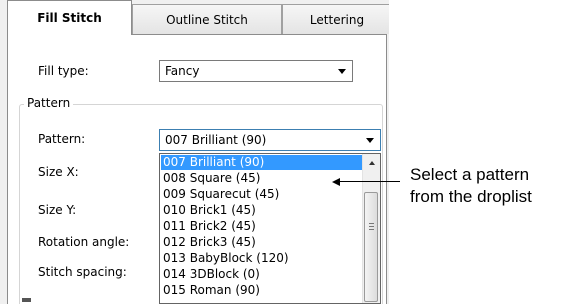  Describe the element at coordinates (470, 174) in the screenshot. I see `callout-line-1: Select a pattern` at that location.